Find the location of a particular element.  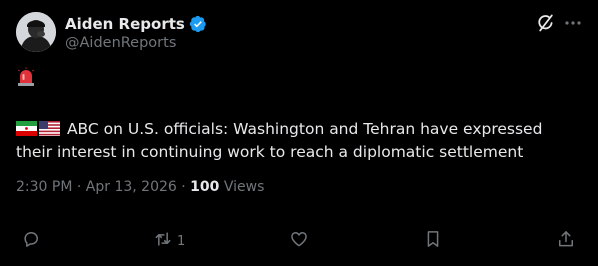

bookmark-icon is located at coordinates (433, 241).